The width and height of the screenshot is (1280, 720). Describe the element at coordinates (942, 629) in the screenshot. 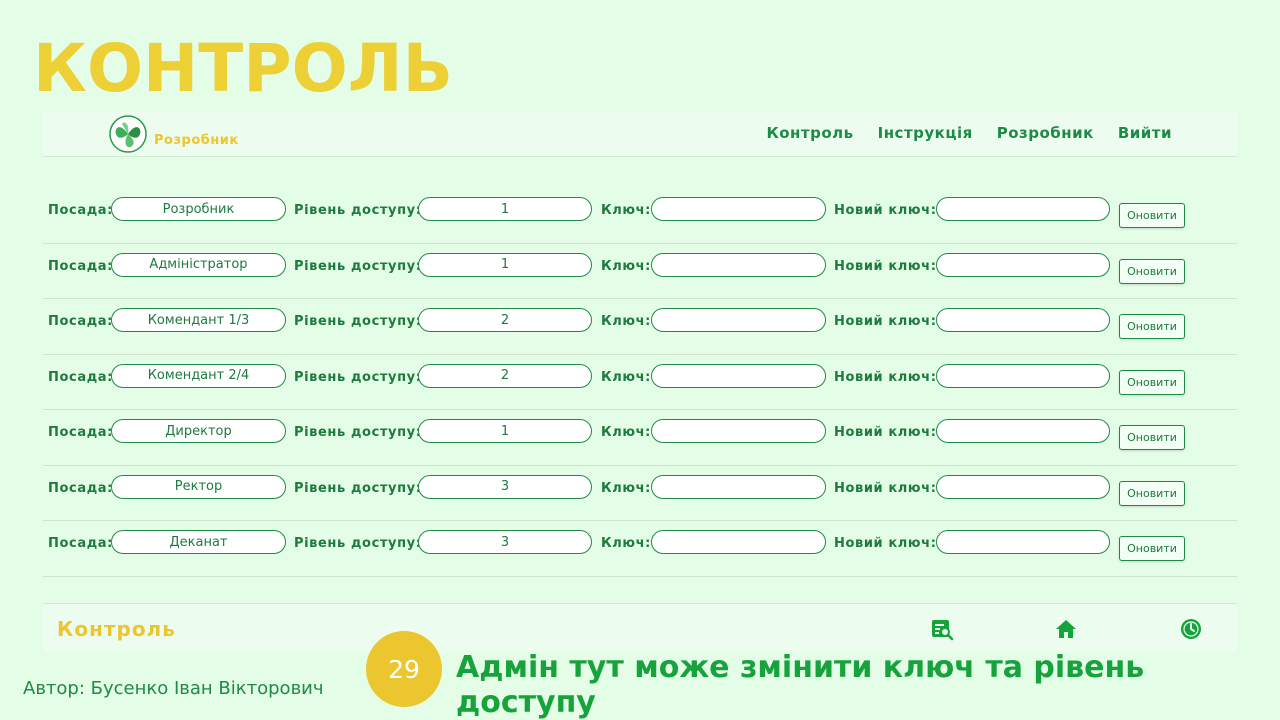

I see `search-list-icon` at that location.